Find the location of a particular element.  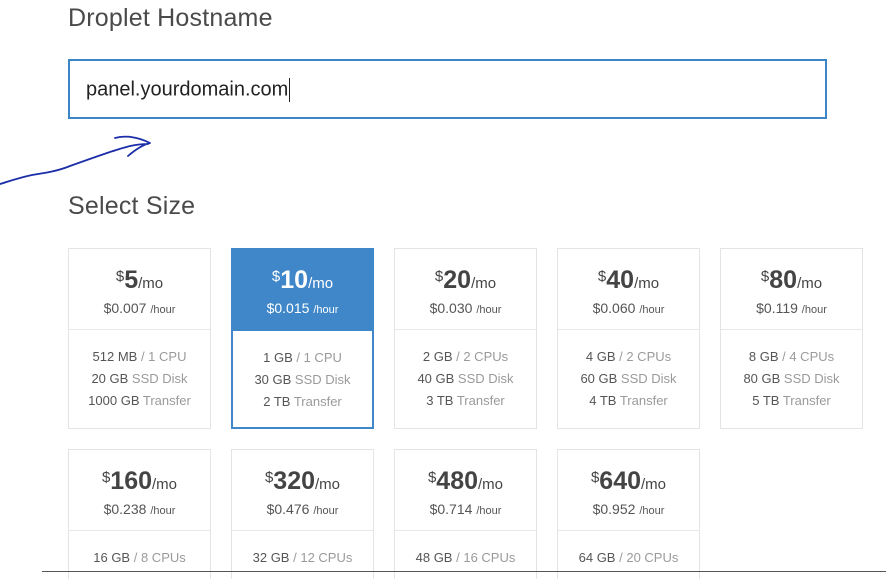

size-option-price: $5/mo $0.007 /hour is located at coordinates (139, 289).